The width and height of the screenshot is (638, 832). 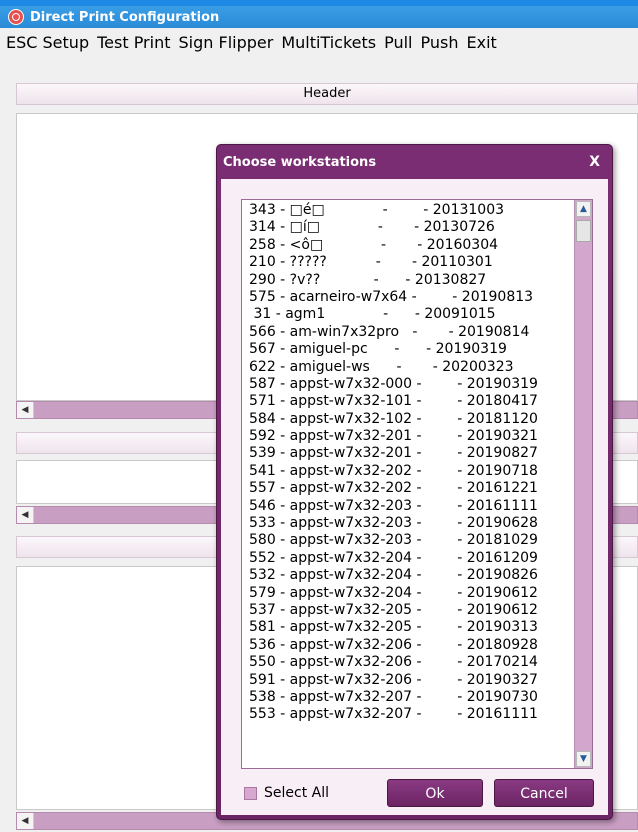 I want to click on dialog-footer: Select All Ok Cancel, so click(x=417, y=794).